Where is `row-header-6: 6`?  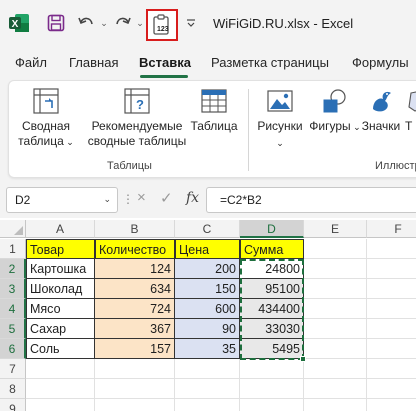 row-header-6: 6 is located at coordinates (13, 349).